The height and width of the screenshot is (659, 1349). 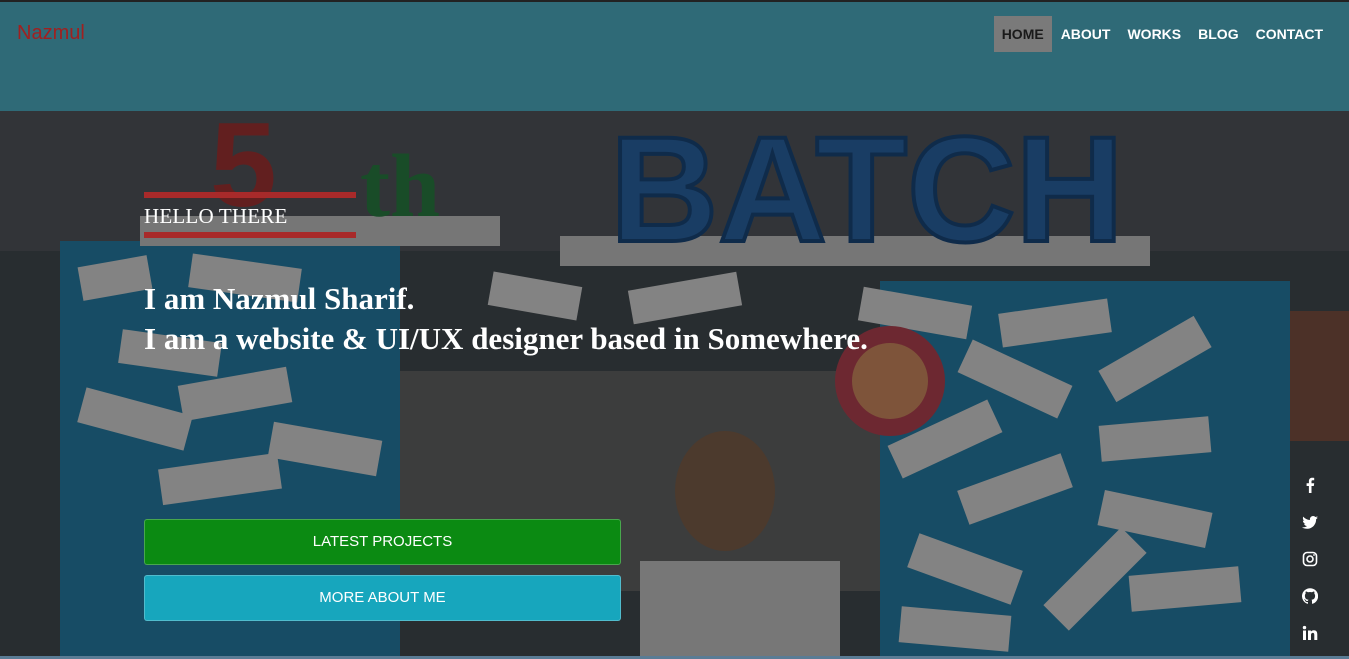 I want to click on main-nav: HOME ABOUT WORKS BLOG CONTACT, so click(x=1162, y=34).